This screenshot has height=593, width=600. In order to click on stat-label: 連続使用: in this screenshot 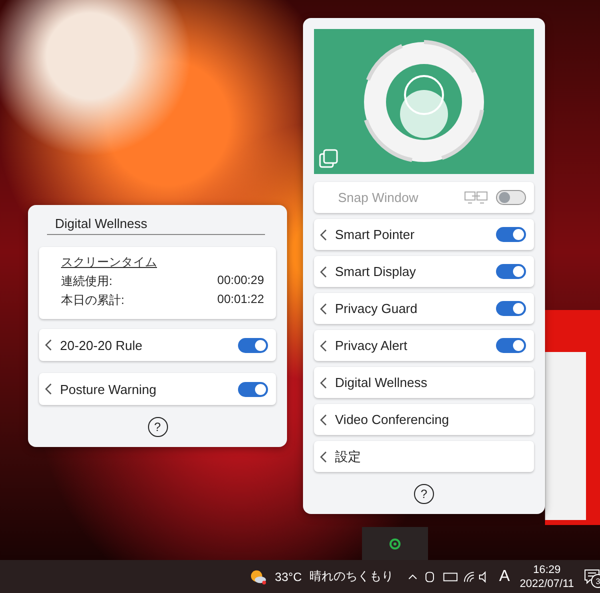, I will do `click(86, 281)`.